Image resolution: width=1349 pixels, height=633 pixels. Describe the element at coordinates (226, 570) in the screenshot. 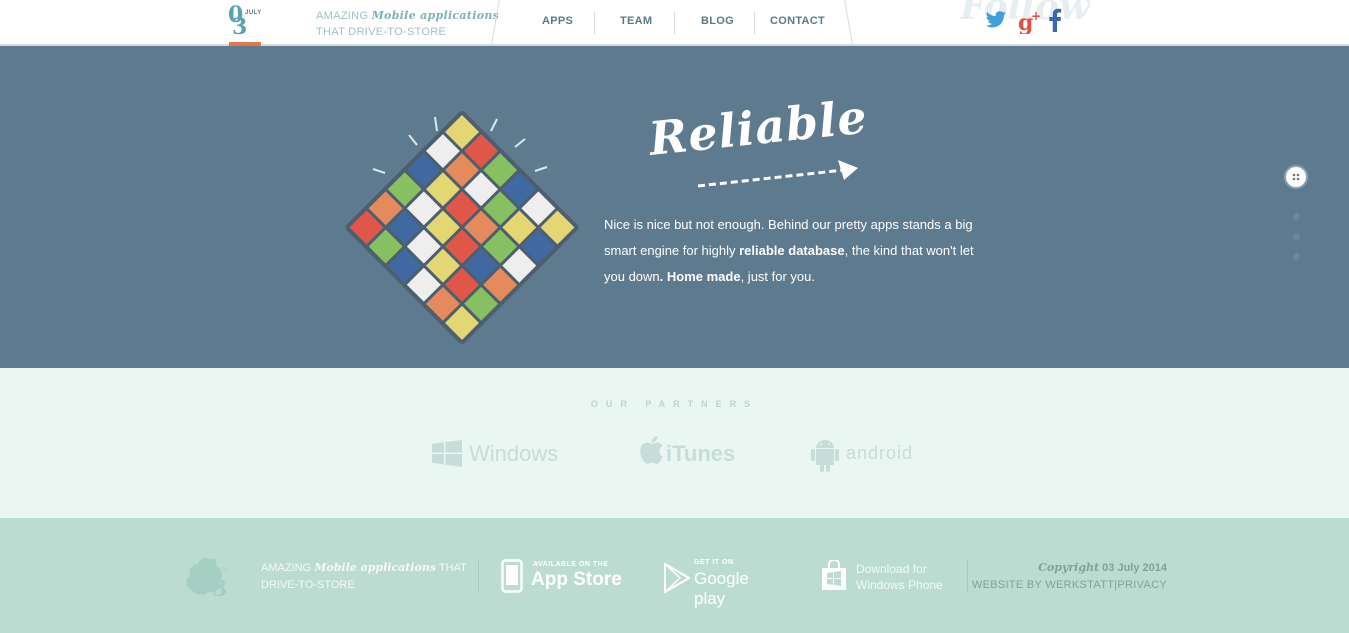

I see `svg-text: 07` at that location.